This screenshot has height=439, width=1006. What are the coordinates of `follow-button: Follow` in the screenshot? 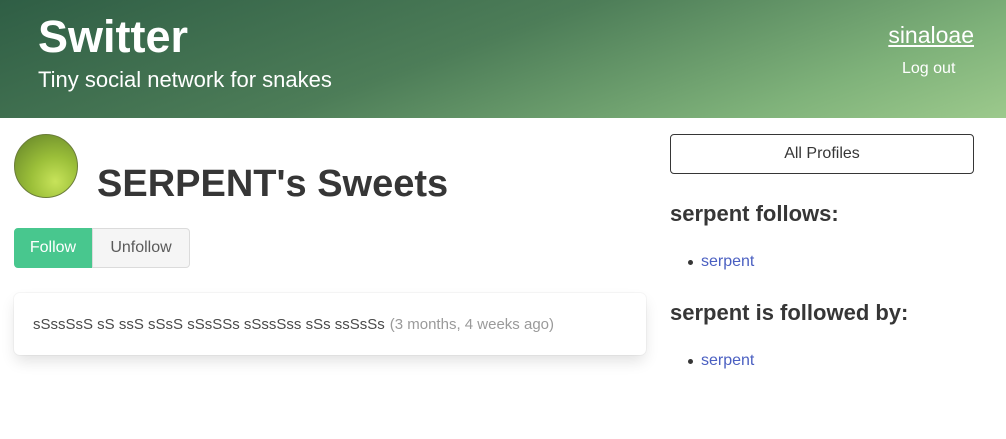 It's located at (53, 248).